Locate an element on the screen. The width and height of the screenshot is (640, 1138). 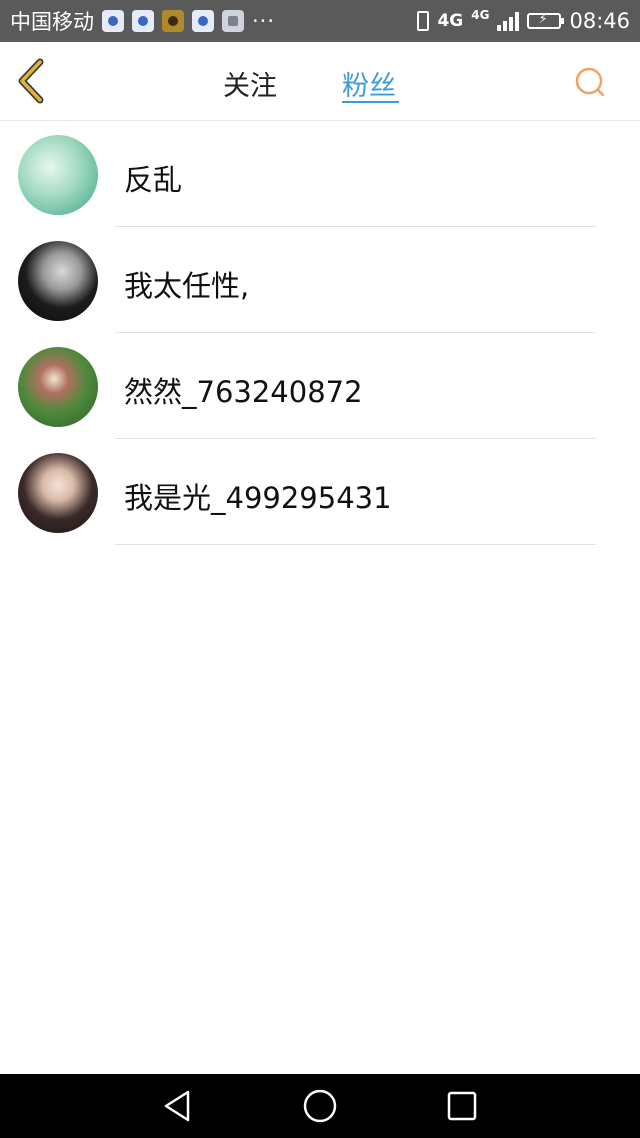
nav-recent-button is located at coordinates (462, 1106).